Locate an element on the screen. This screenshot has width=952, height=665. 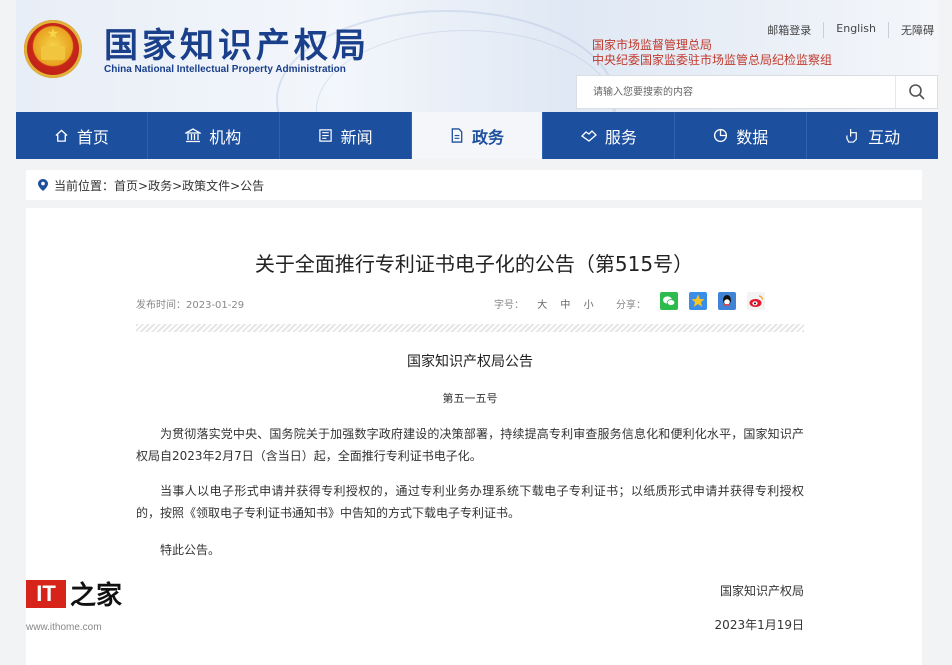
signature: 国家知识产权局 is located at coordinates (761, 591).